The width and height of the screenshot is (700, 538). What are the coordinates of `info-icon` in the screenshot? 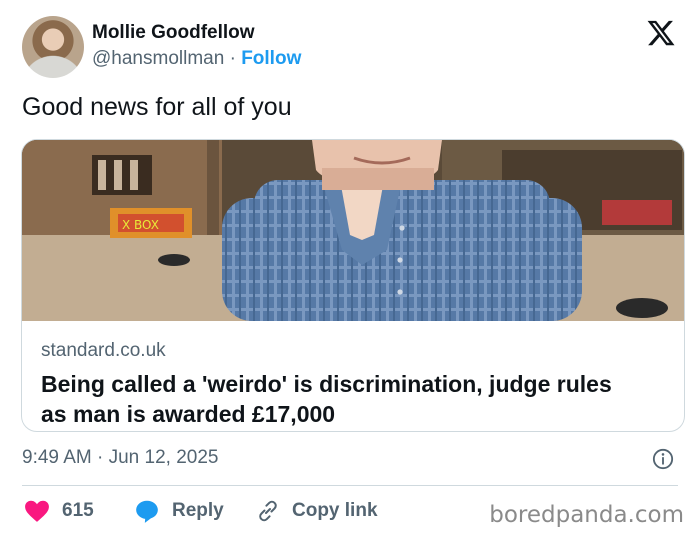 It's located at (663, 459).